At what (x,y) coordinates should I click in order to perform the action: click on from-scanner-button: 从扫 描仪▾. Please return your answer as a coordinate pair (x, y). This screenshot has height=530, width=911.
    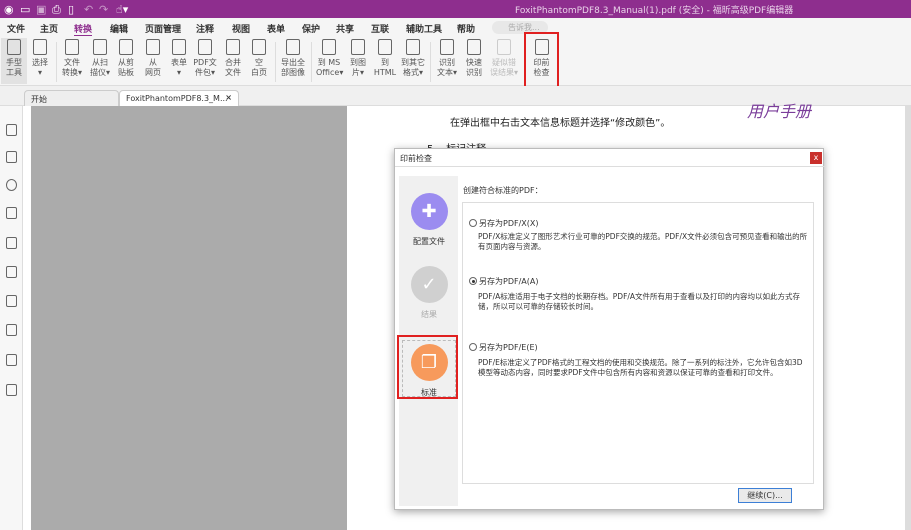
    Looking at the image, I should click on (100, 61).